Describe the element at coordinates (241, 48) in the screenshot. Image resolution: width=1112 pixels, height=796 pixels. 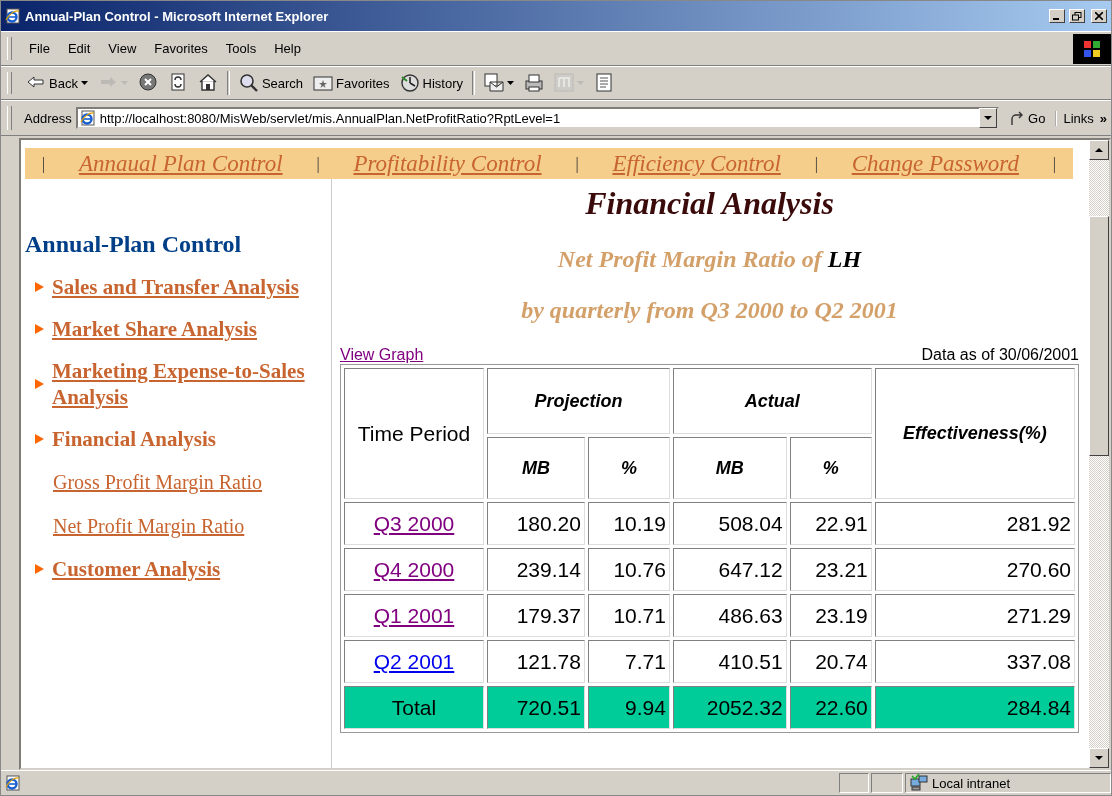
I see `menu-item: Tools` at that location.